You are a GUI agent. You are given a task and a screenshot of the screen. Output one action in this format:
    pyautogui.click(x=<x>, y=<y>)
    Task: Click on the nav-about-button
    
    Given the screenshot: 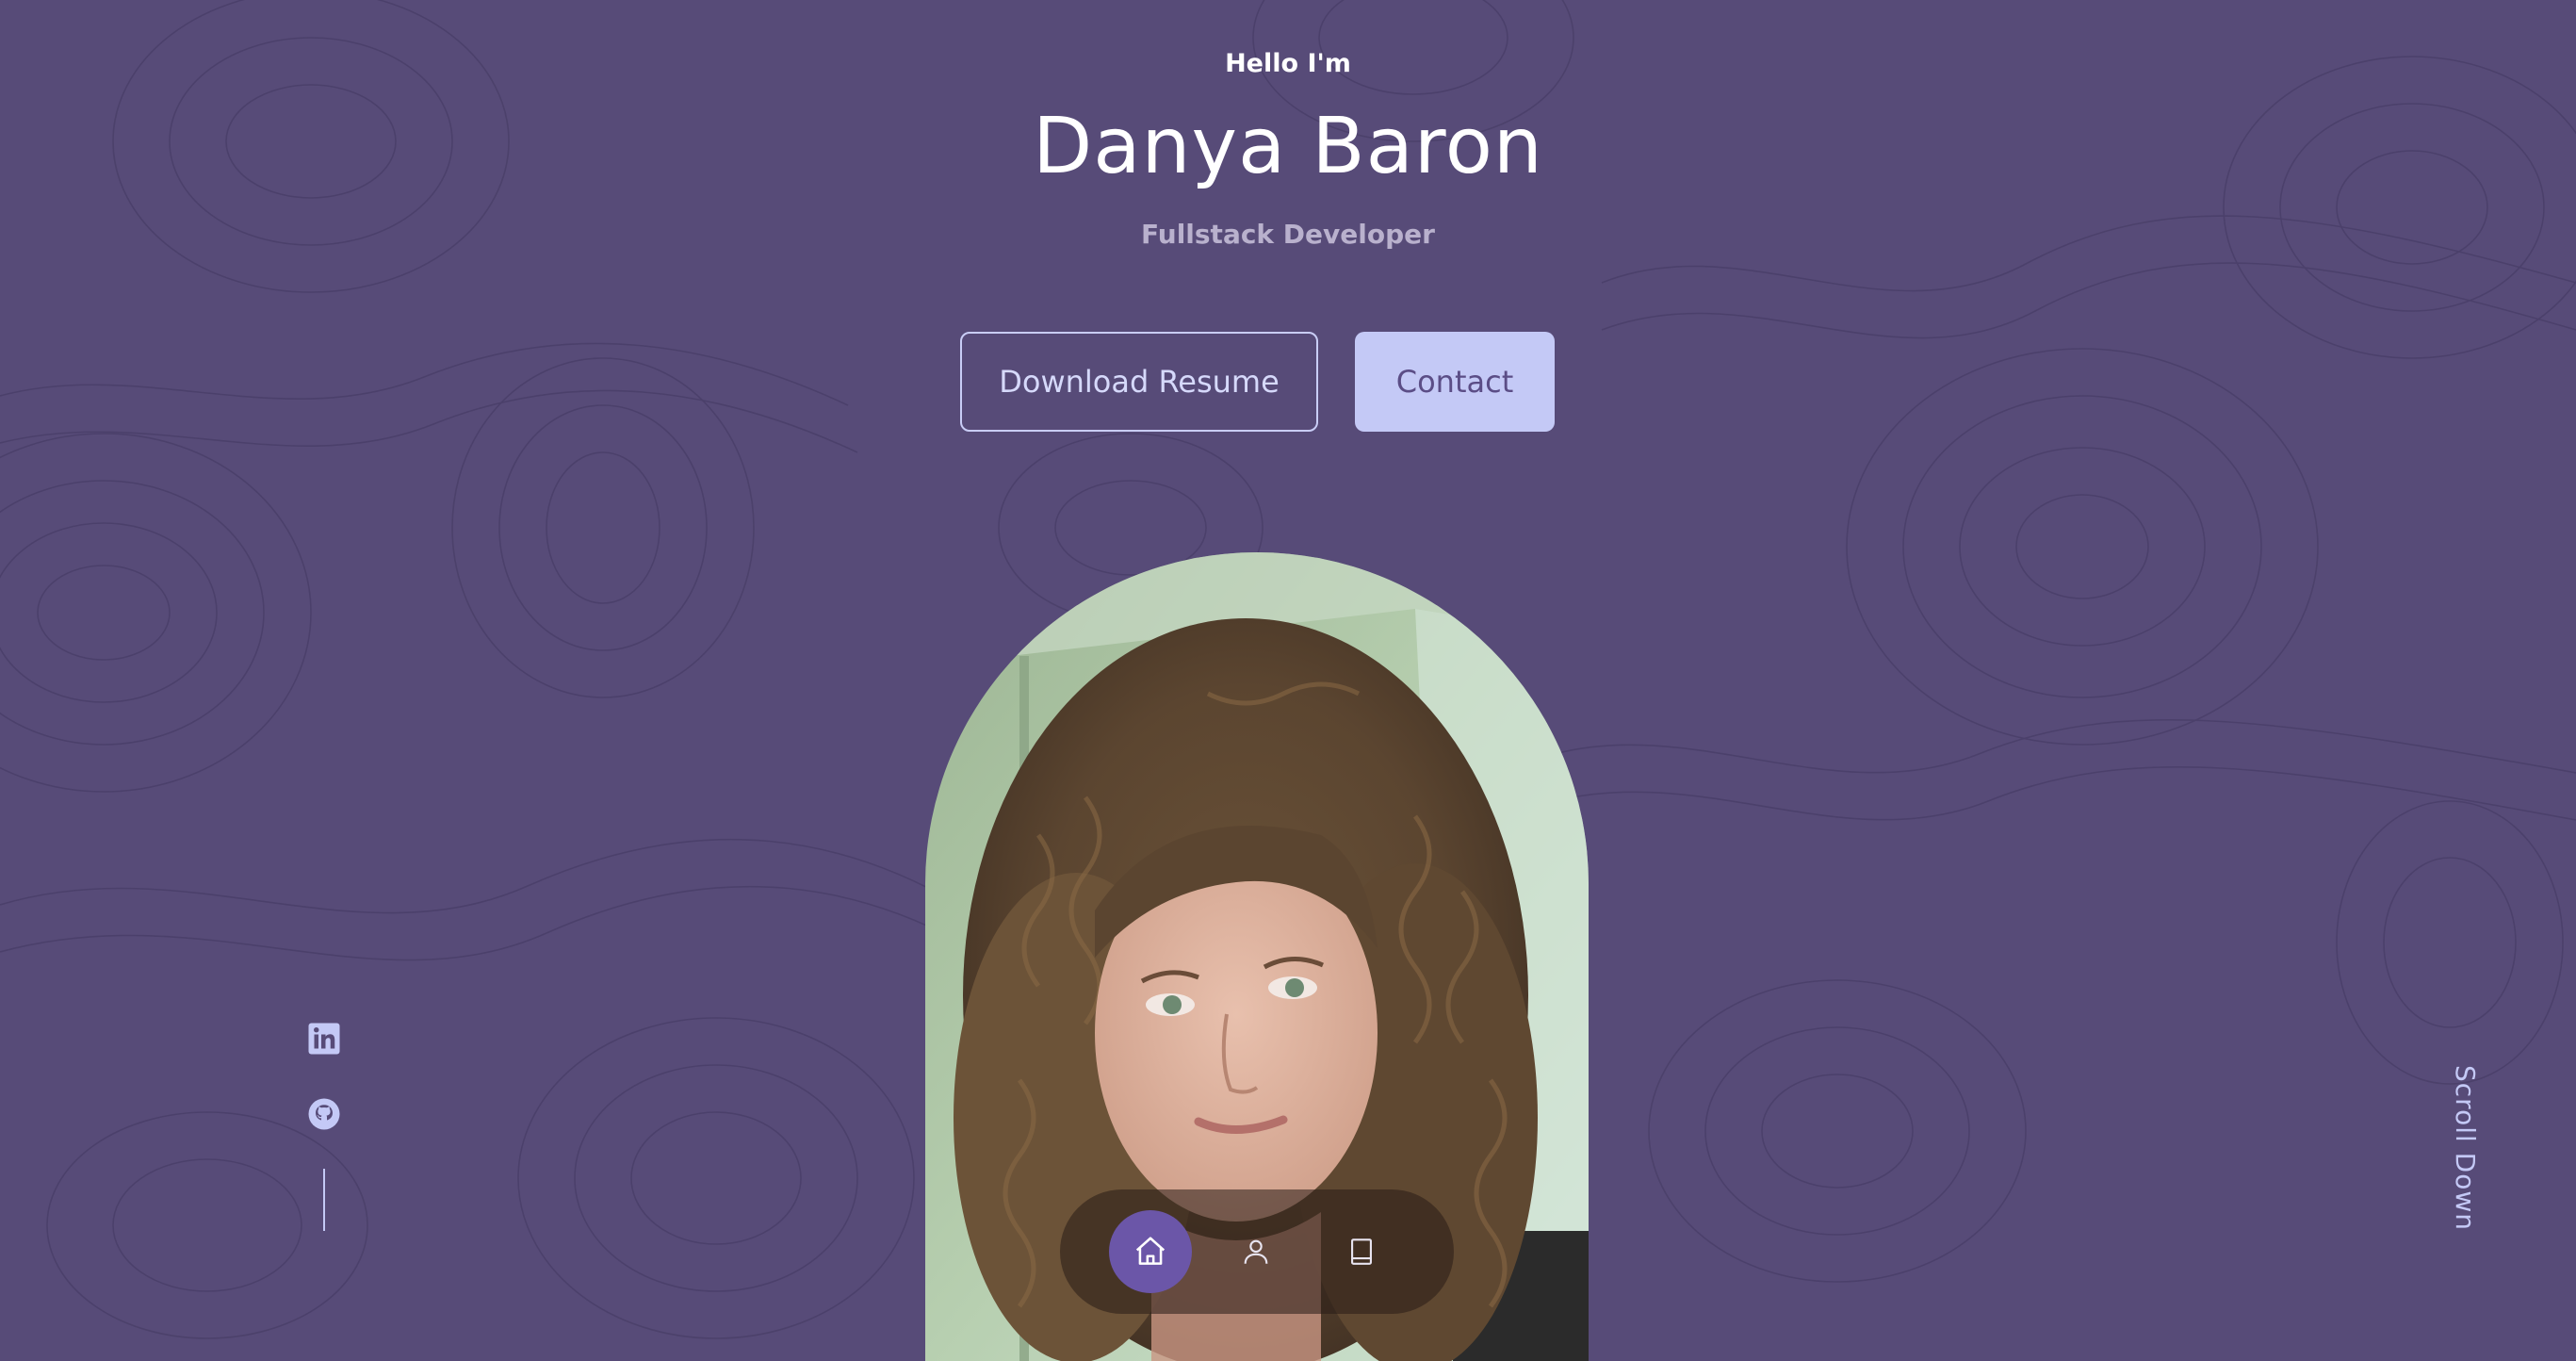 What is the action you would take?
    pyautogui.click(x=1256, y=1251)
    